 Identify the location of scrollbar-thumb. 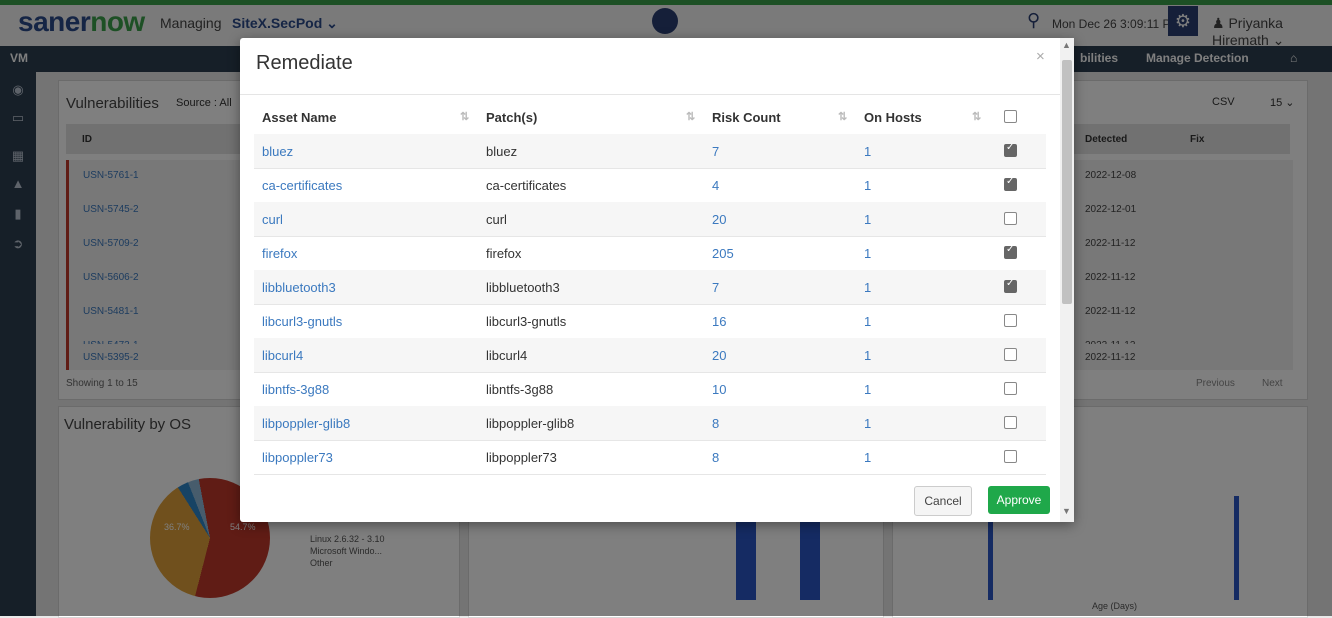
(1067, 182).